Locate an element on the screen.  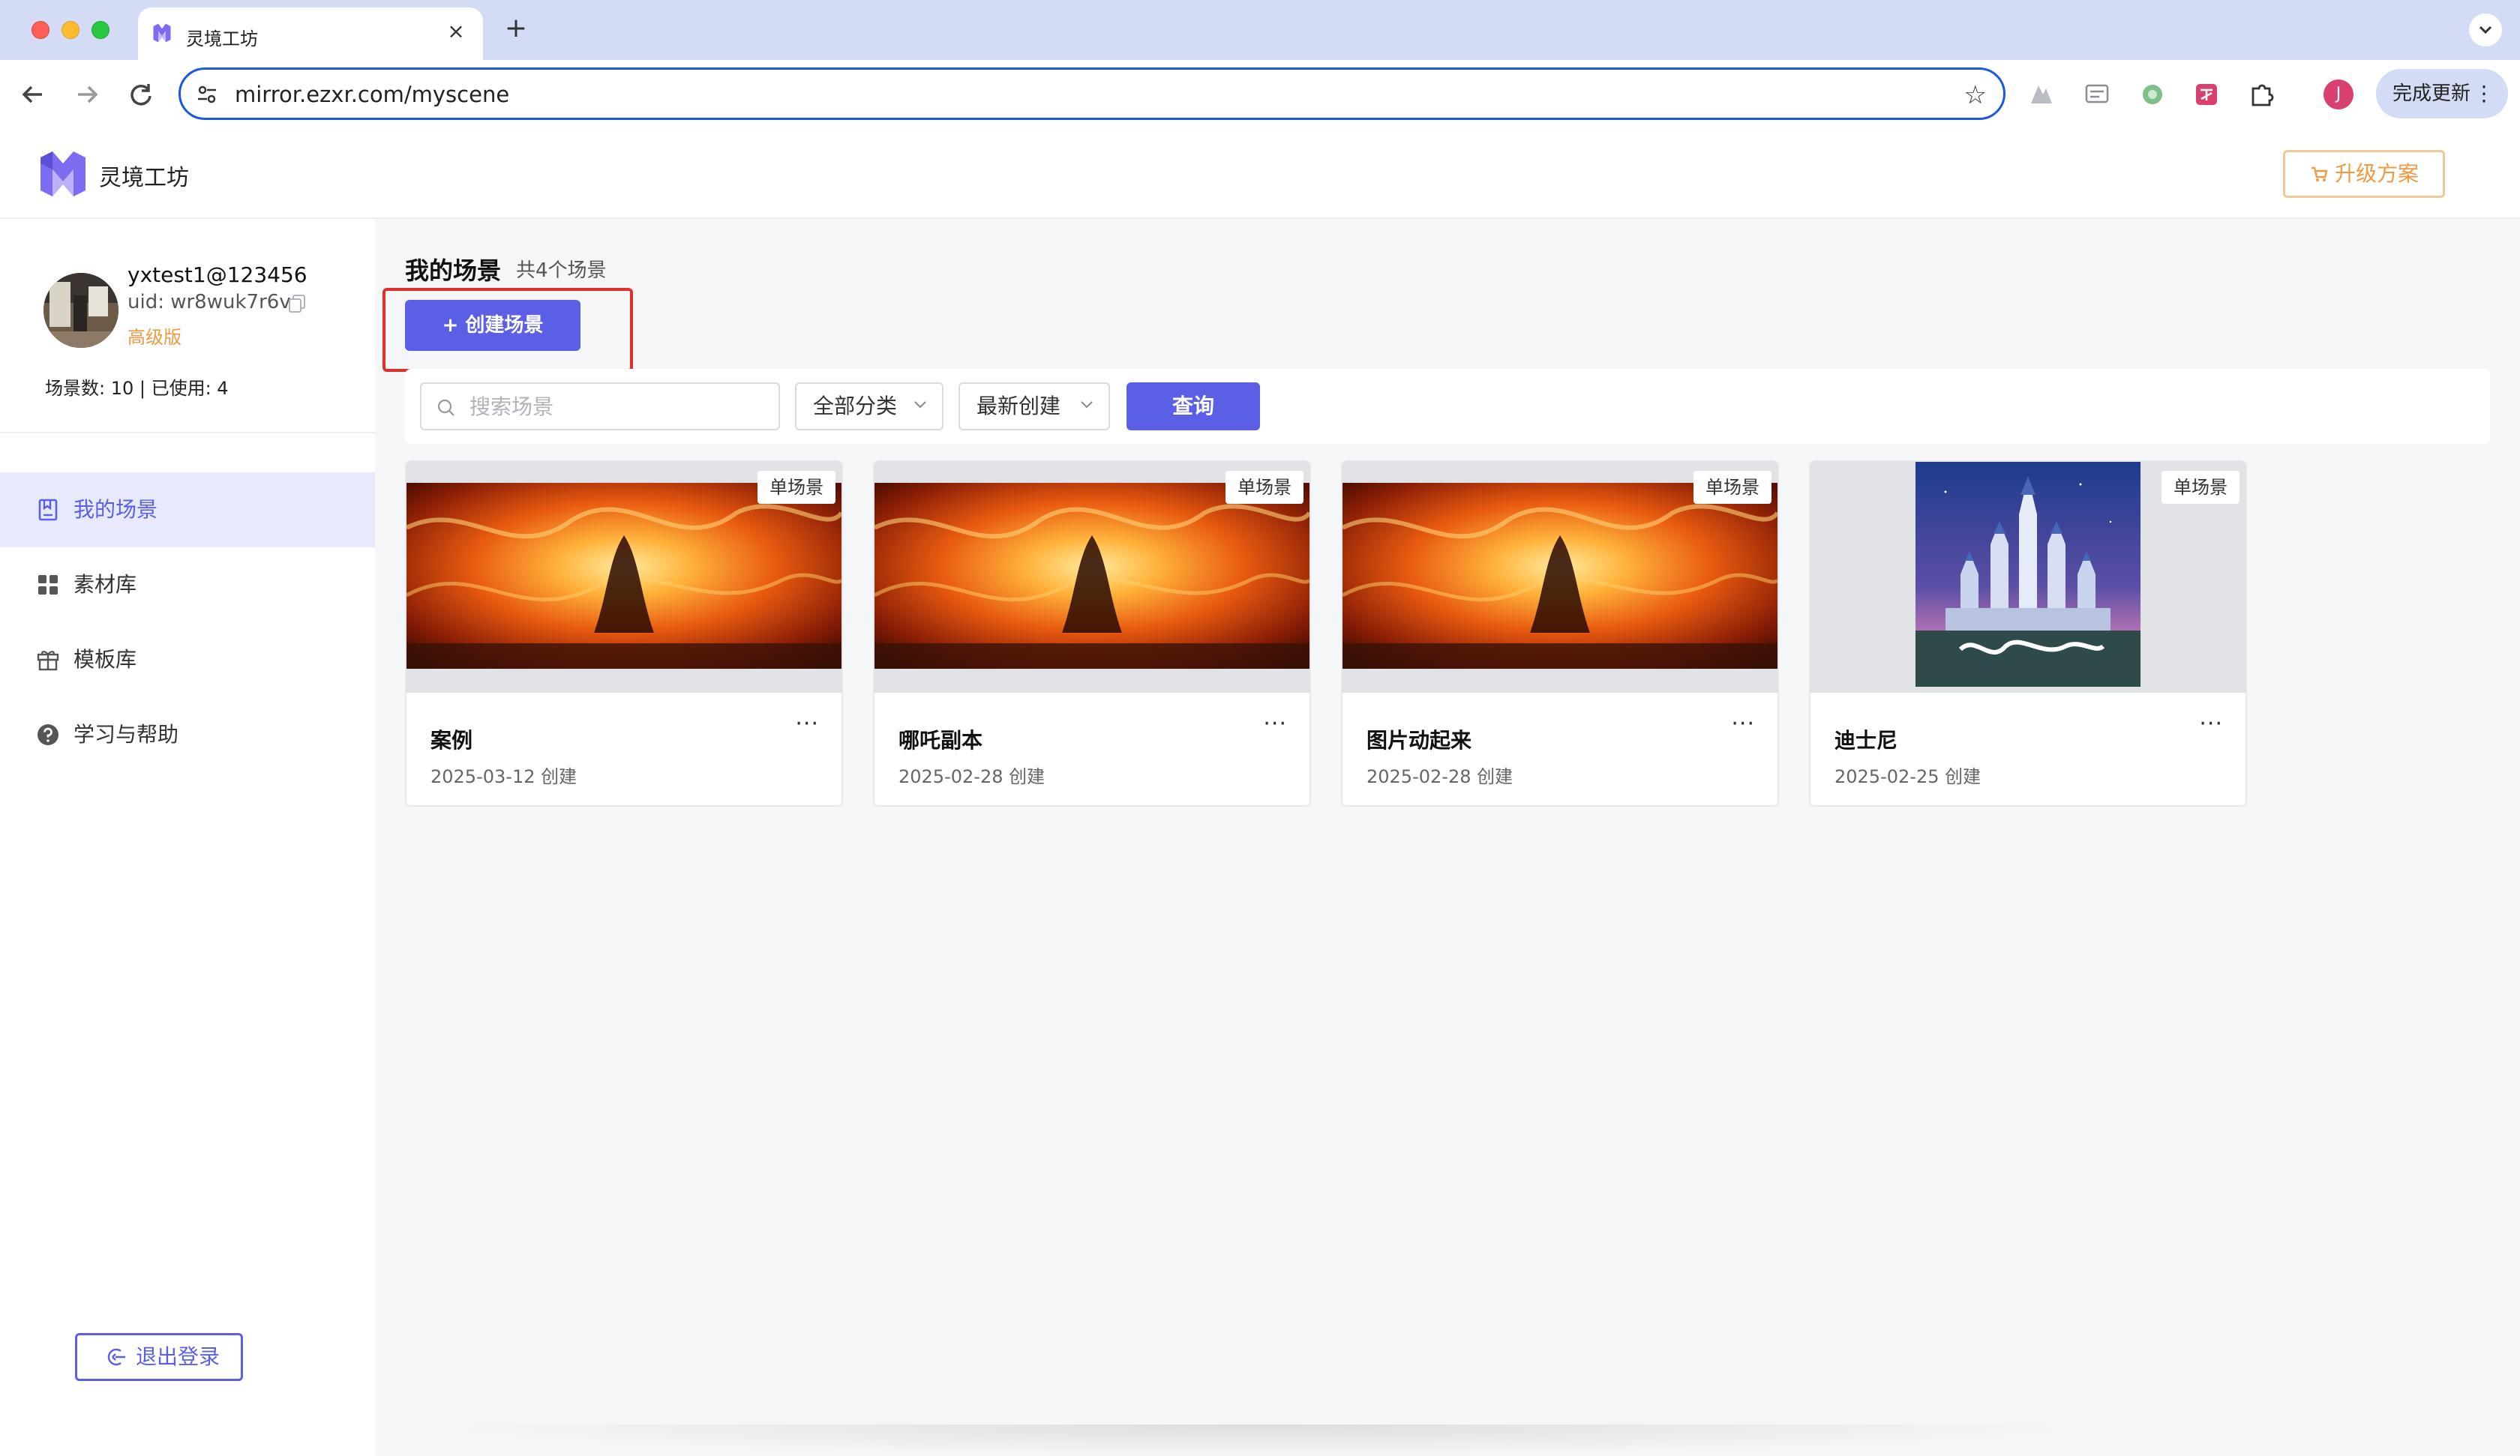
avatar-photo is located at coordinates (81, 310).